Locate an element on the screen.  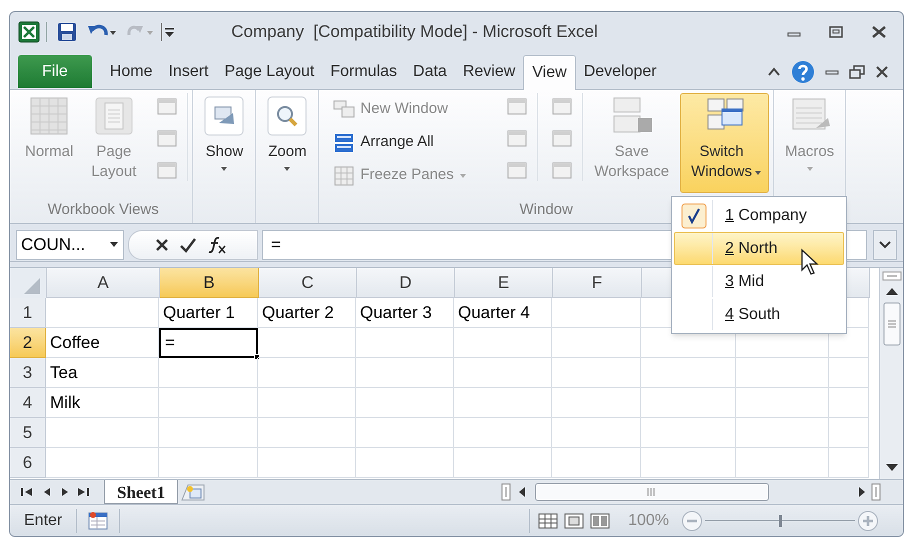
file-tab: File is located at coordinates (55, 71).